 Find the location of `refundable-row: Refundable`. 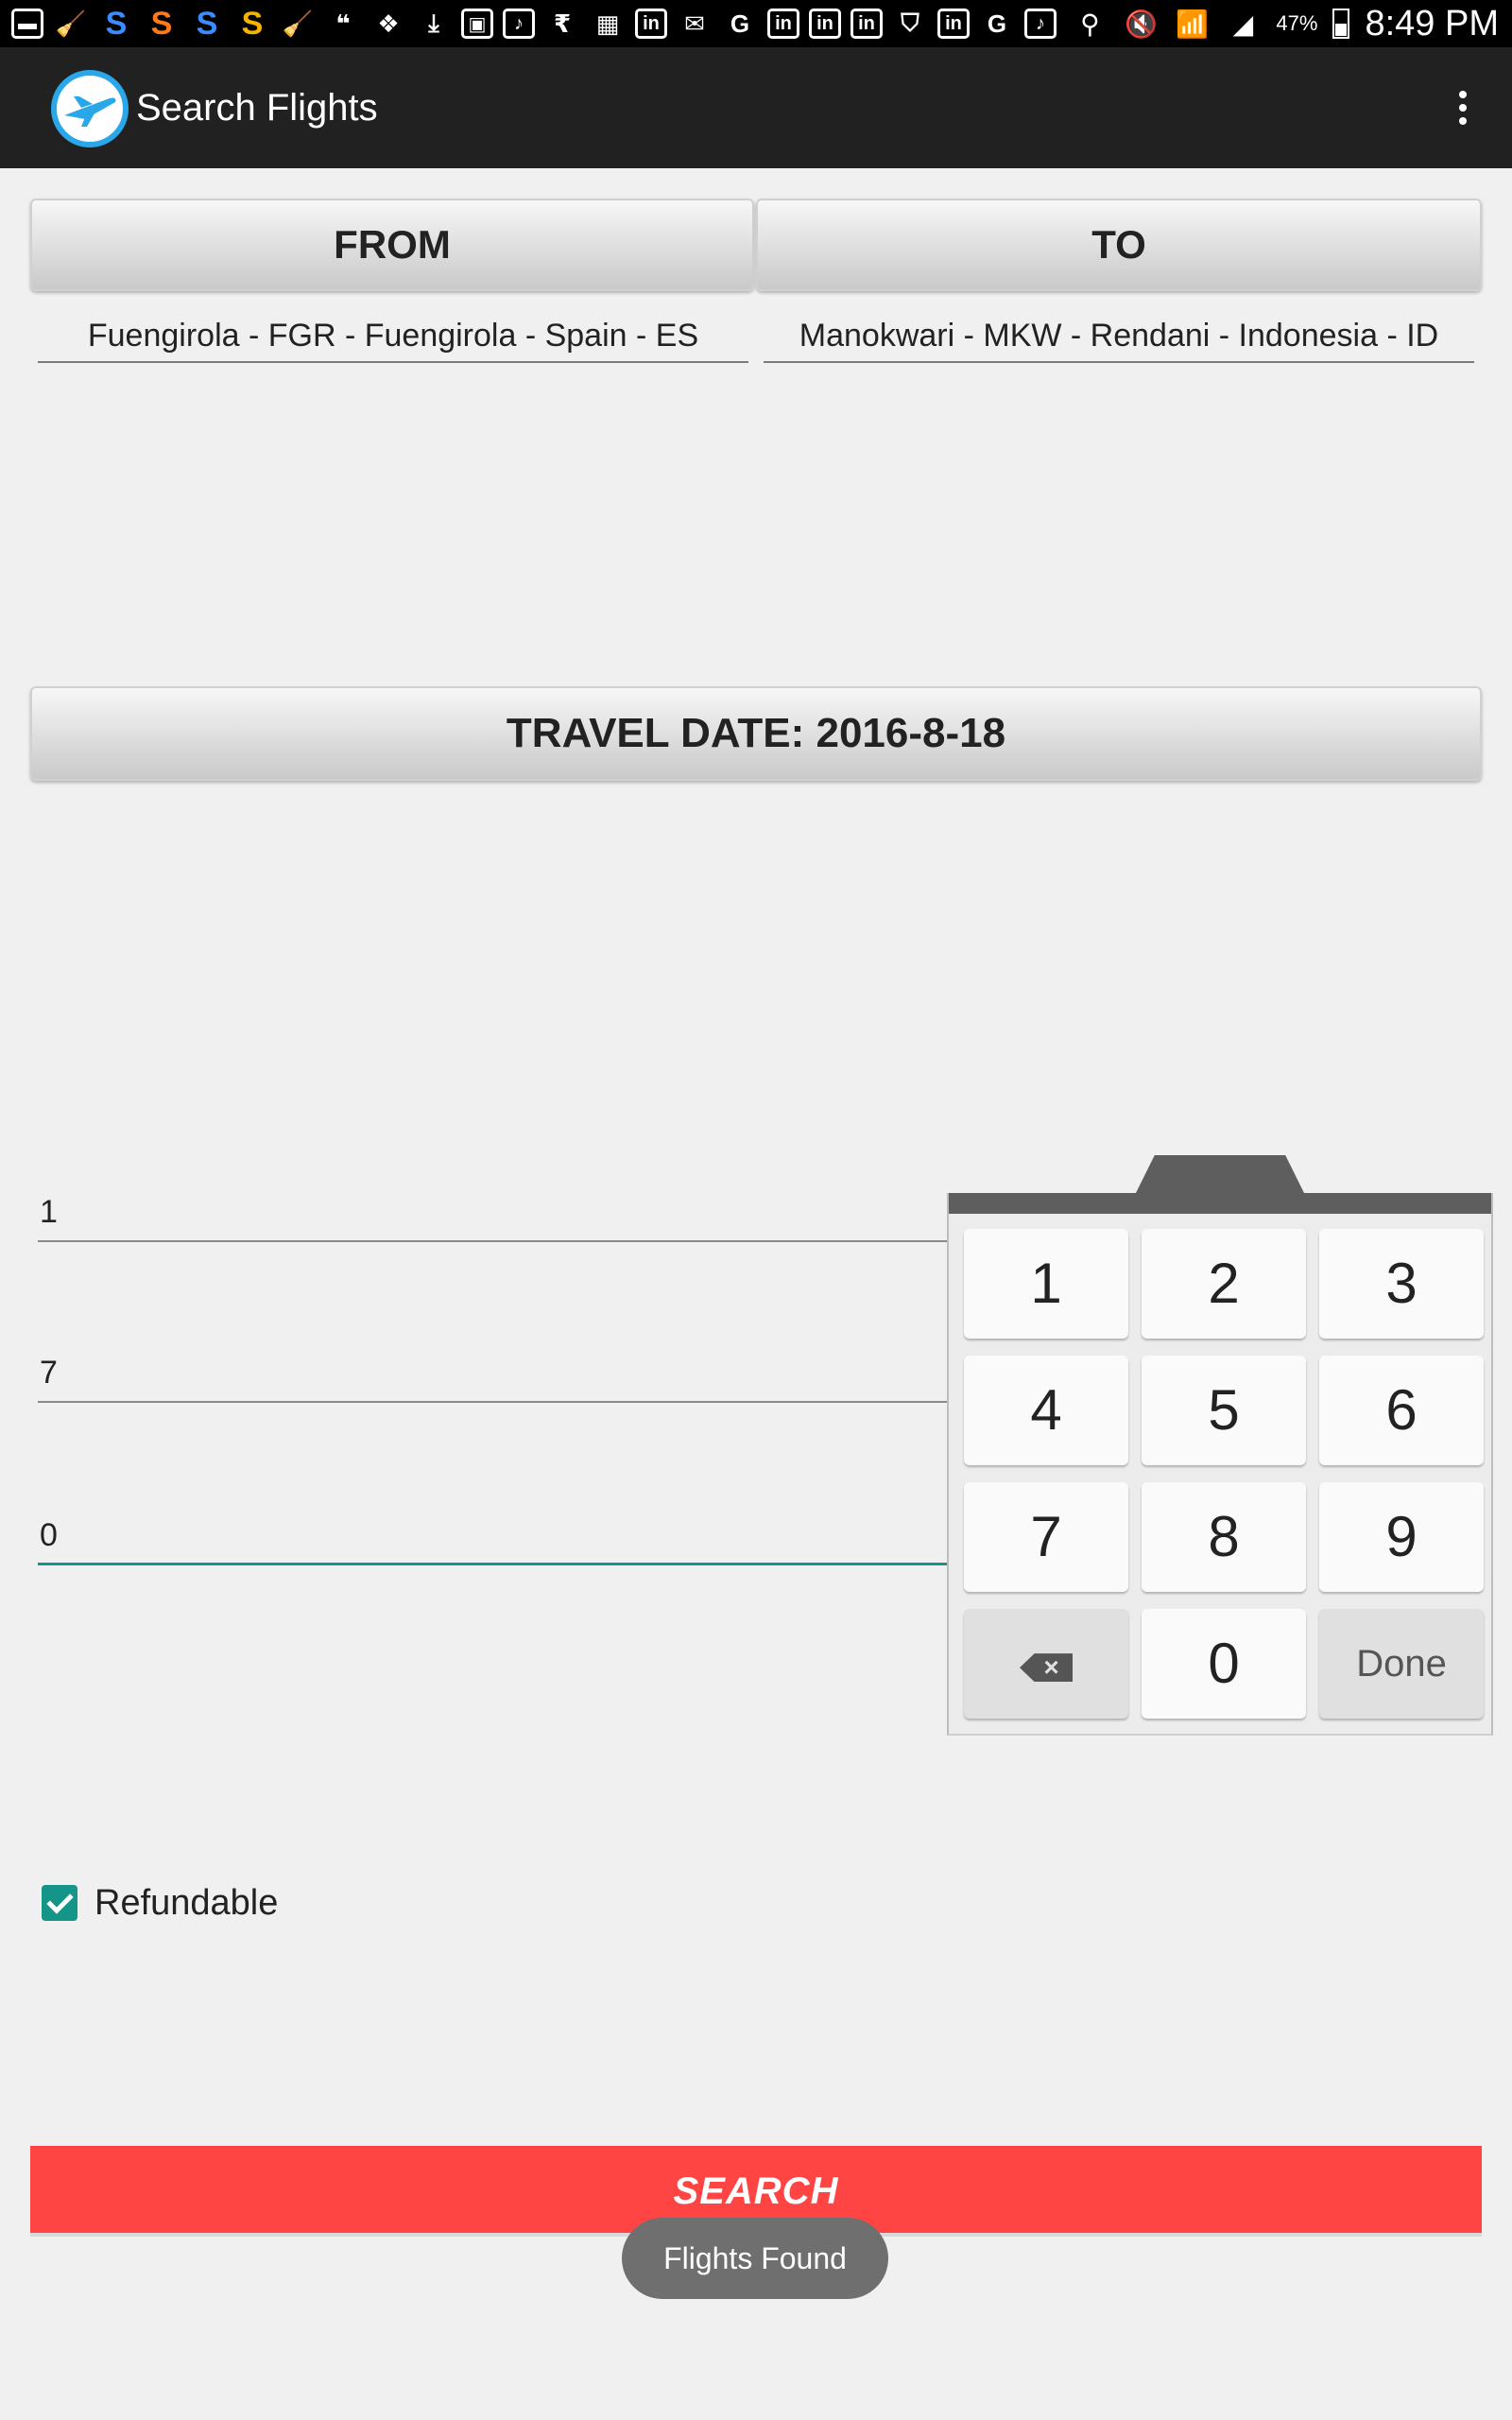

refundable-row: Refundable is located at coordinates (160, 1903).